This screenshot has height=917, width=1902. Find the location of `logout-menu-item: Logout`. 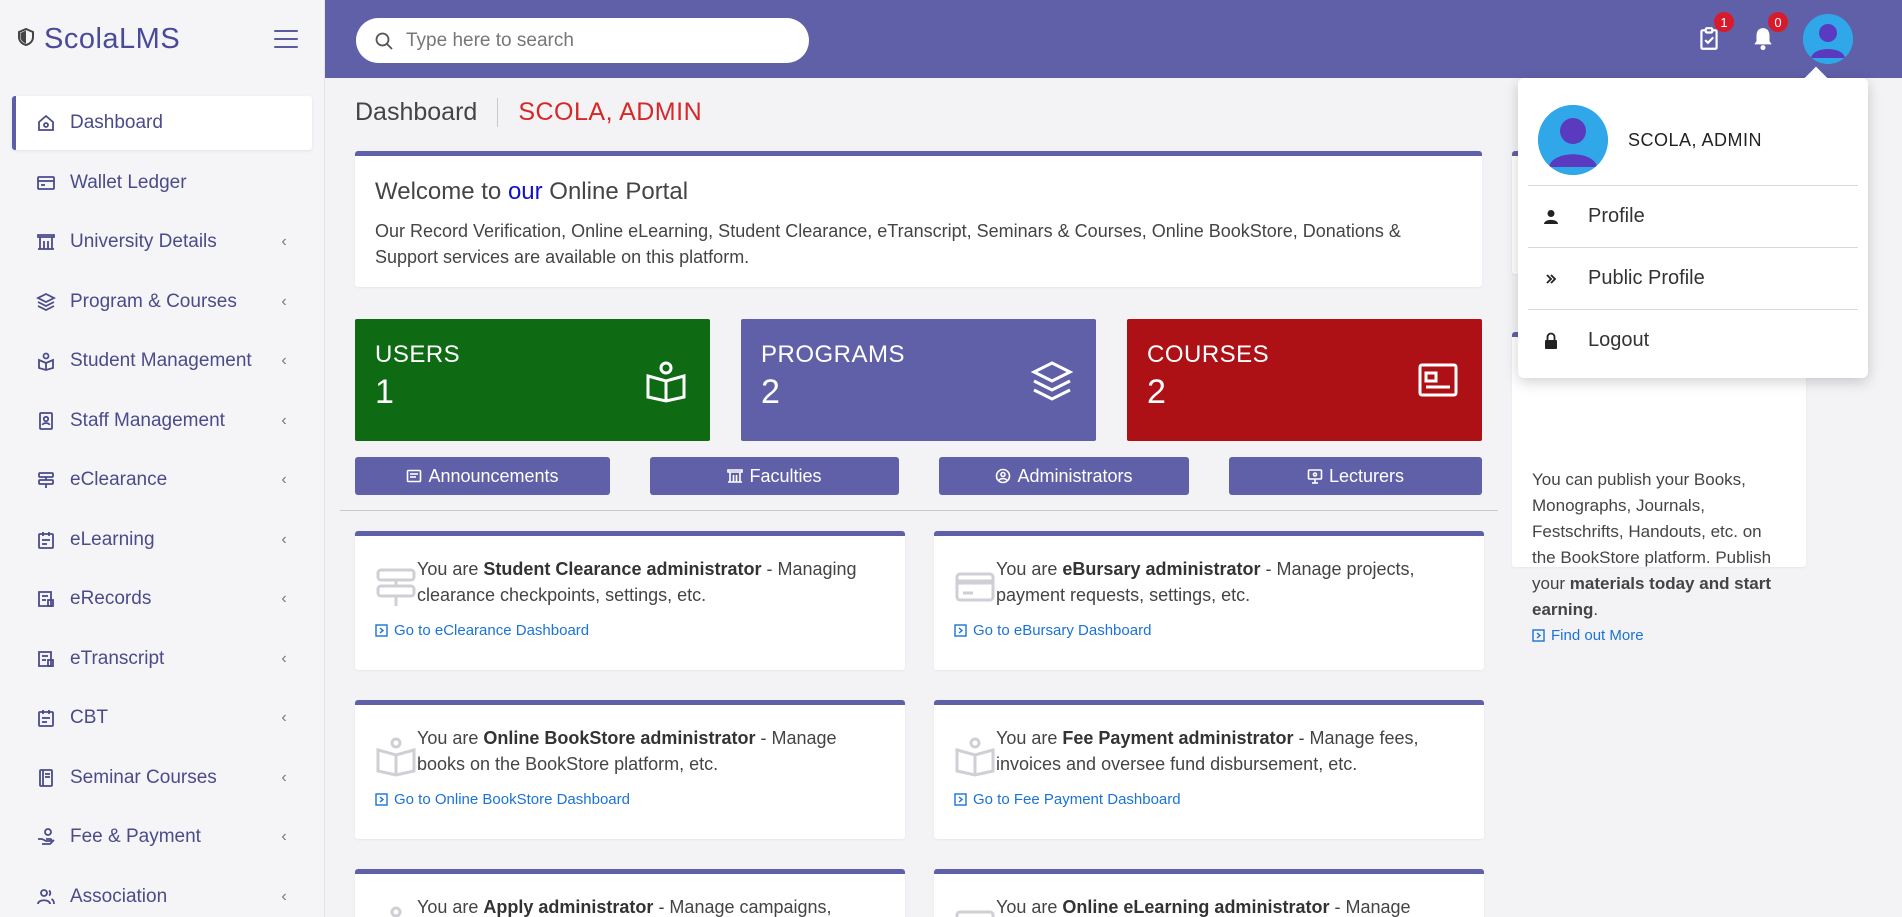

logout-menu-item: Logout is located at coordinates (1693, 340).